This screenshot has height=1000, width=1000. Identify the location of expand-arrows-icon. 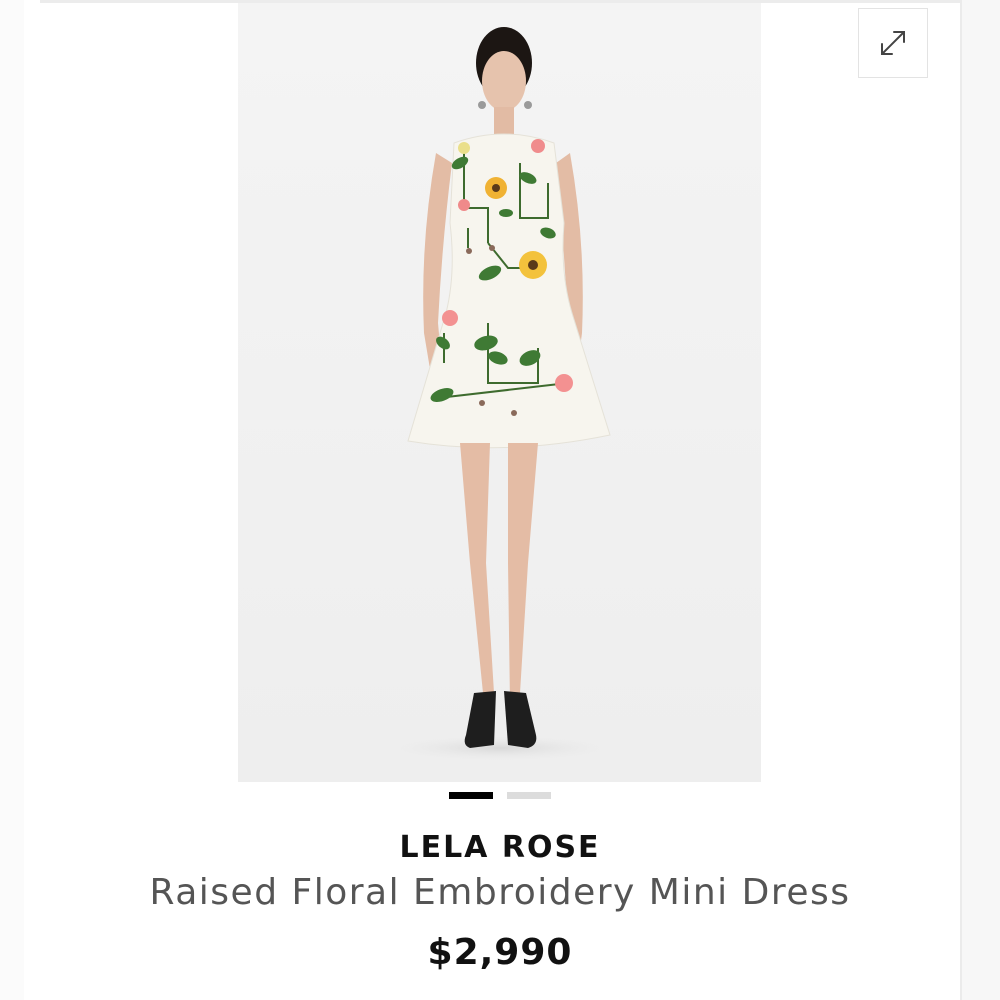
(893, 43).